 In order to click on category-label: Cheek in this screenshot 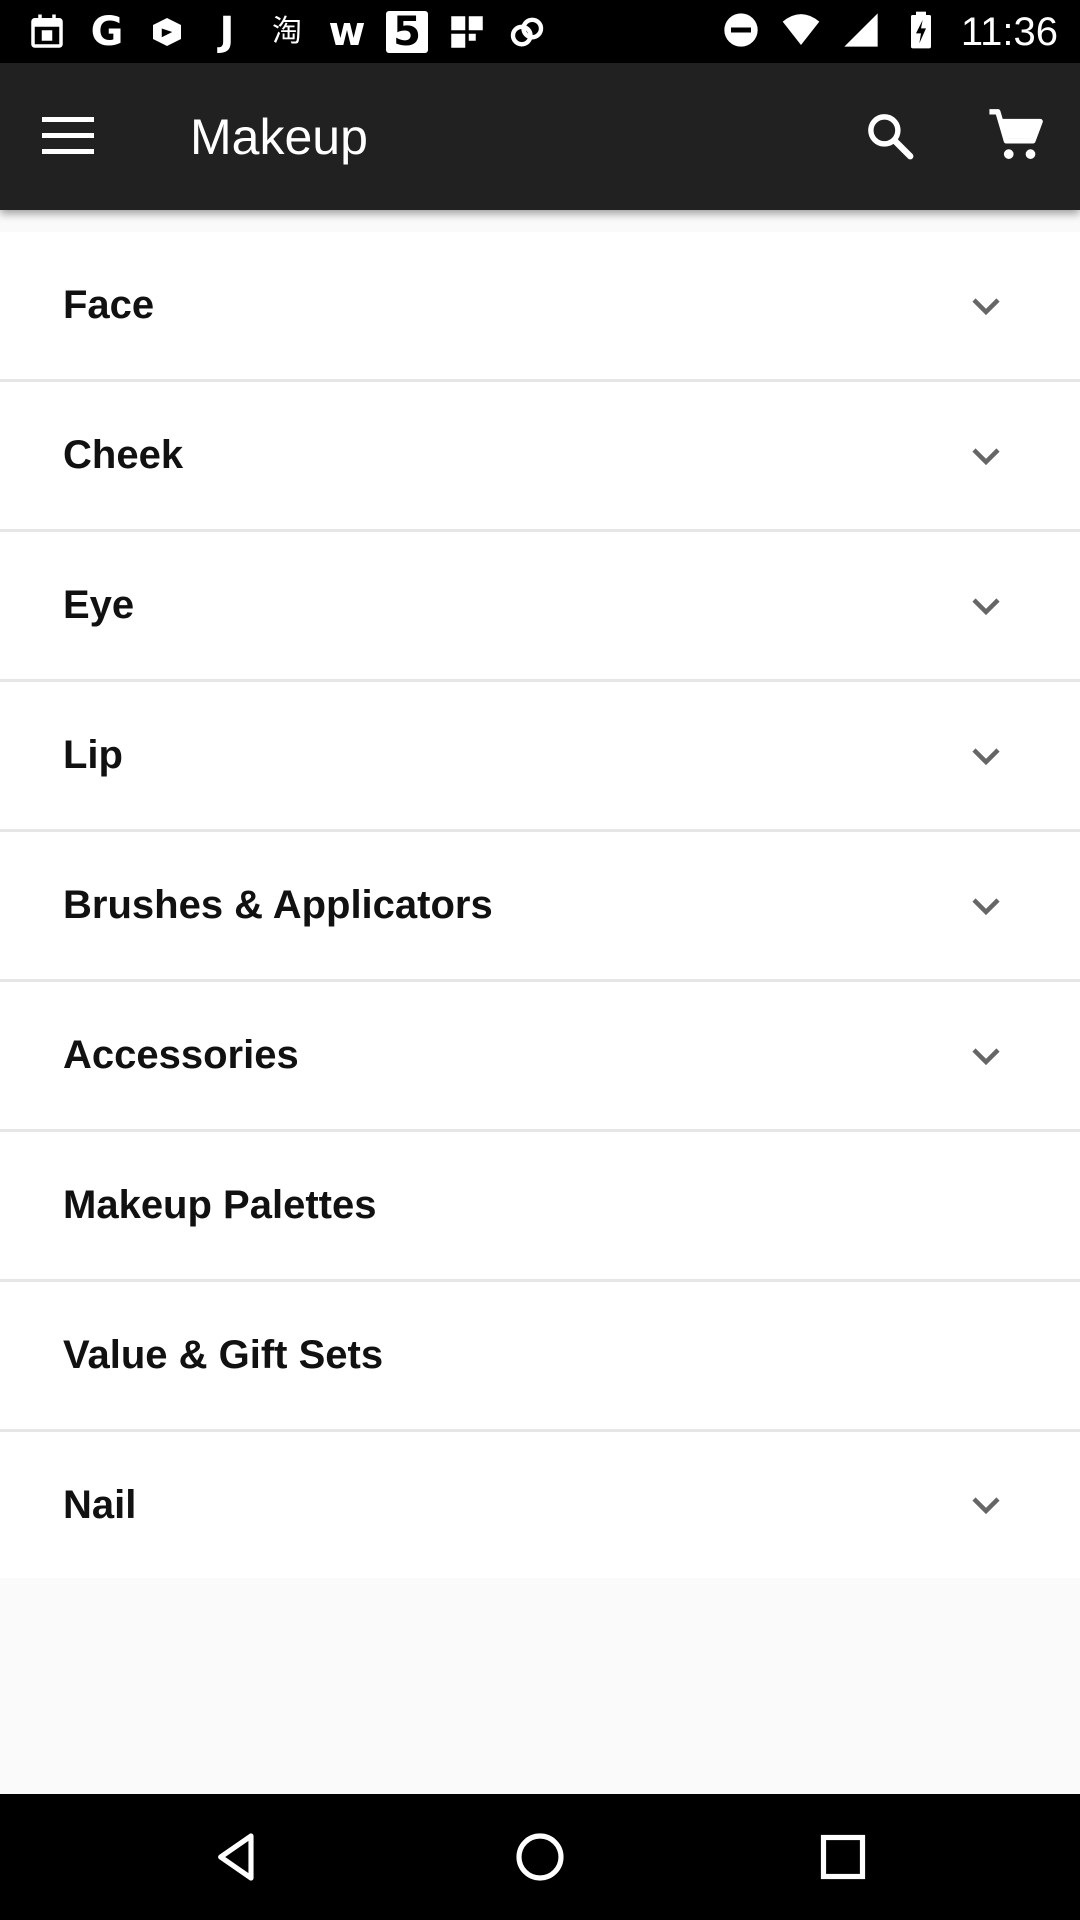, I will do `click(123, 455)`.